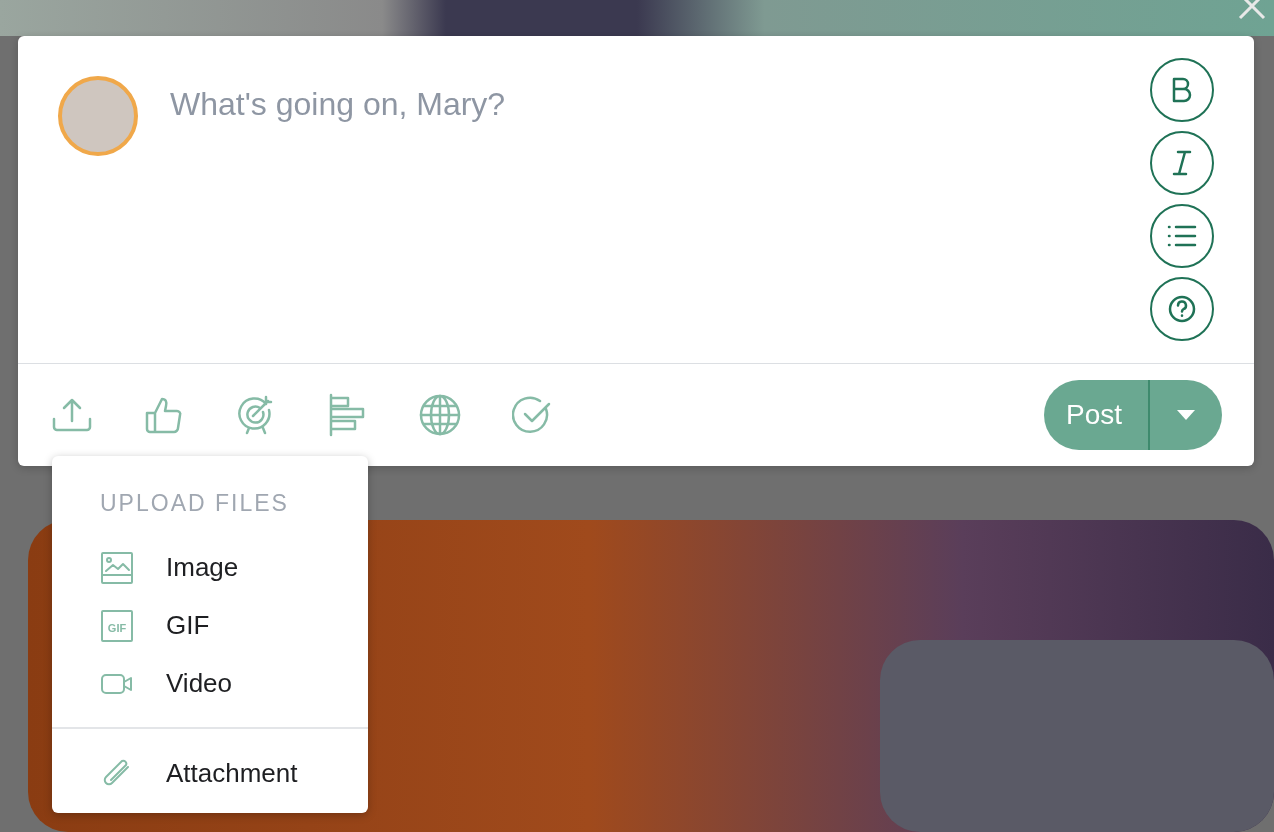  I want to click on italic-format-button, so click(1182, 163).